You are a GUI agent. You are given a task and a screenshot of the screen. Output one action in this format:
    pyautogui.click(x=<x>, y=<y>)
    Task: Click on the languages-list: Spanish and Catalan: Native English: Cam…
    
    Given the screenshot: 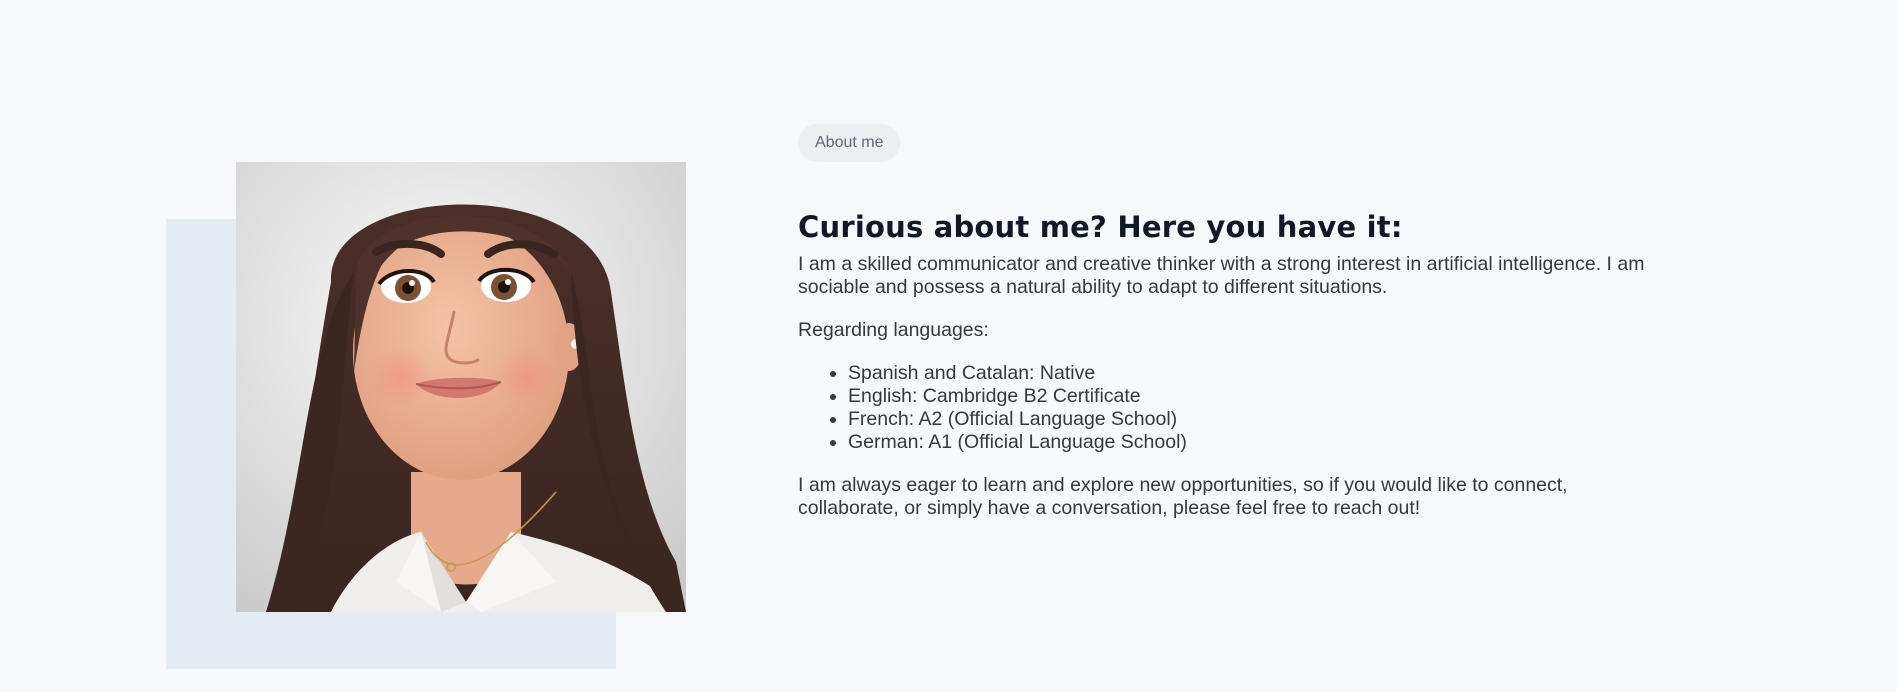 What is the action you would take?
    pyautogui.click(x=1223, y=408)
    